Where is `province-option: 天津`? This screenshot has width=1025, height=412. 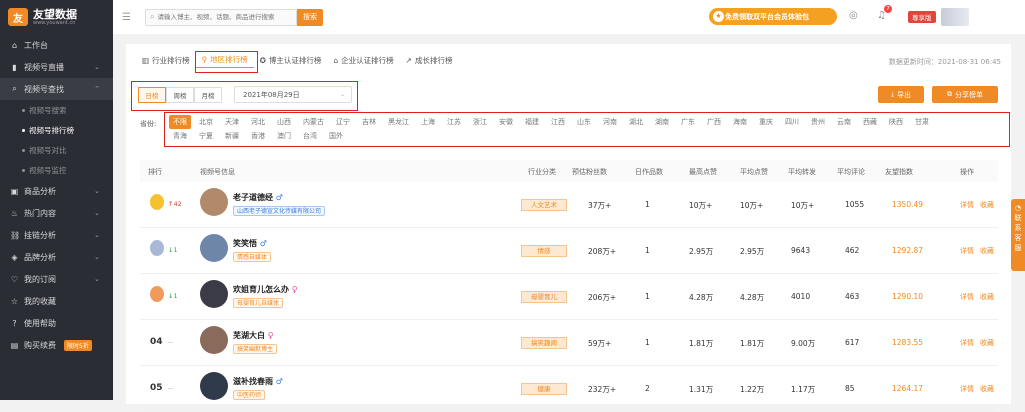 province-option: 天津 is located at coordinates (232, 122).